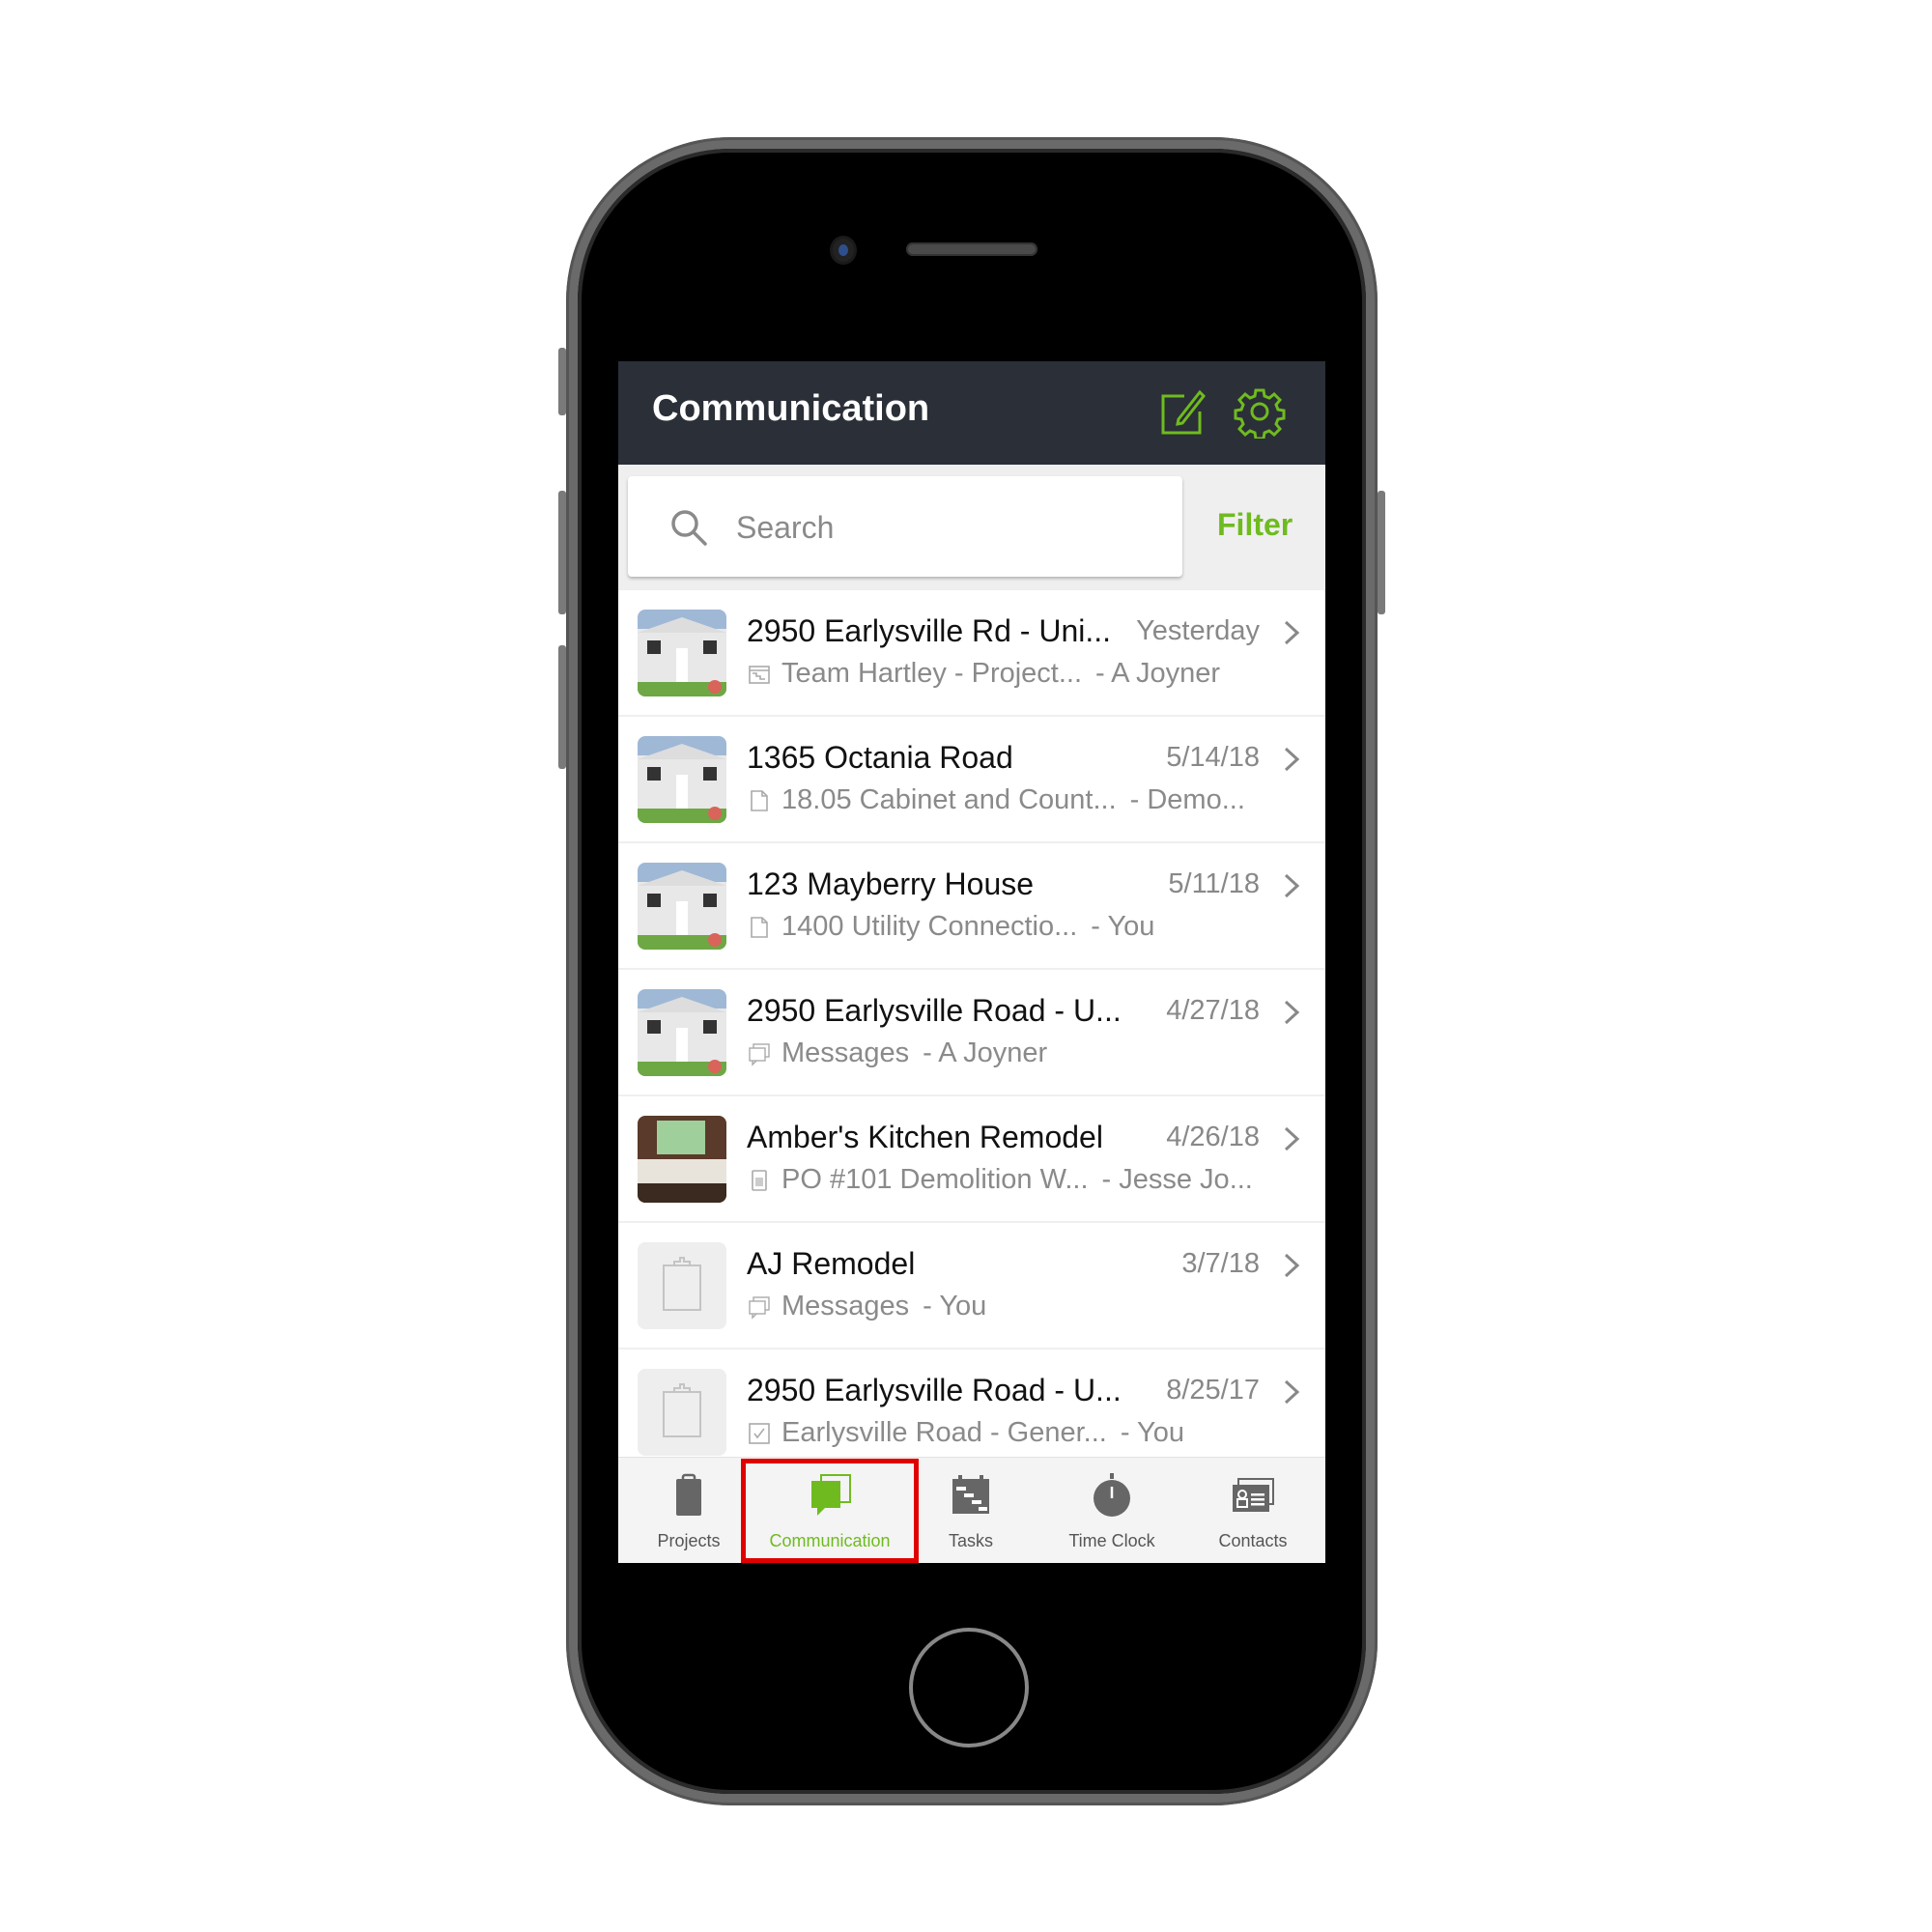  Describe the element at coordinates (1253, 1540) in the screenshot. I see `tab-label: Contacts` at that location.